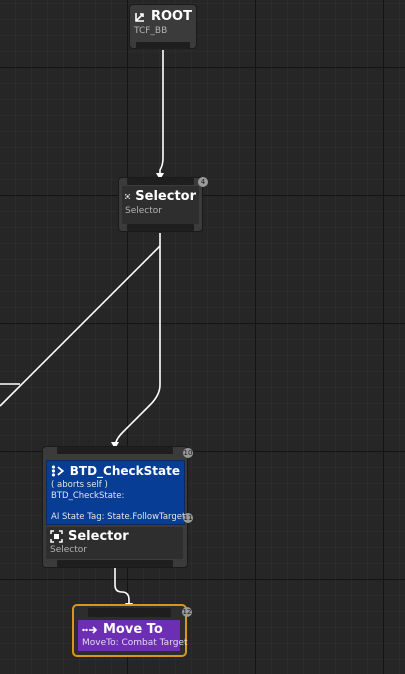 The image size is (405, 674). What do you see at coordinates (163, 45) in the screenshot?
I see `root-output-pin` at bounding box center [163, 45].